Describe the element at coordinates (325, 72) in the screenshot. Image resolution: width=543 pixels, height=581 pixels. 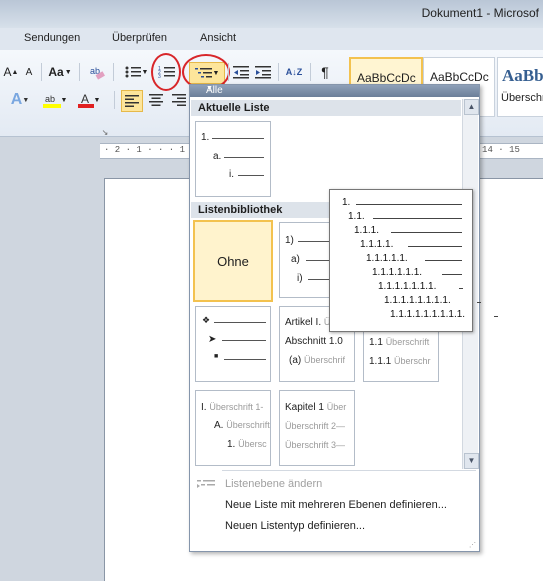
I see `show-formatting-button: ¶` at that location.